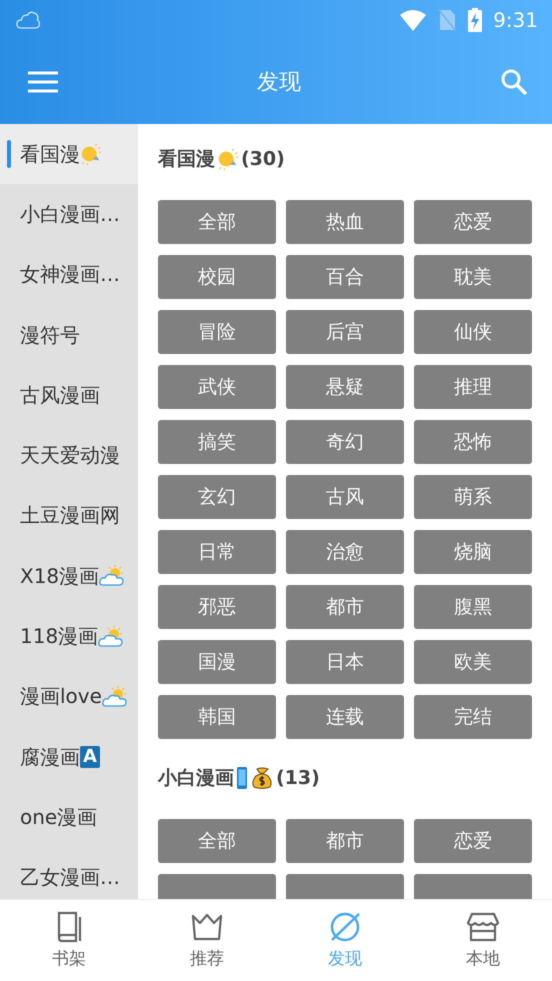 The image size is (552, 981). Describe the element at coordinates (413, 20) in the screenshot. I see `wifi-icon` at that location.